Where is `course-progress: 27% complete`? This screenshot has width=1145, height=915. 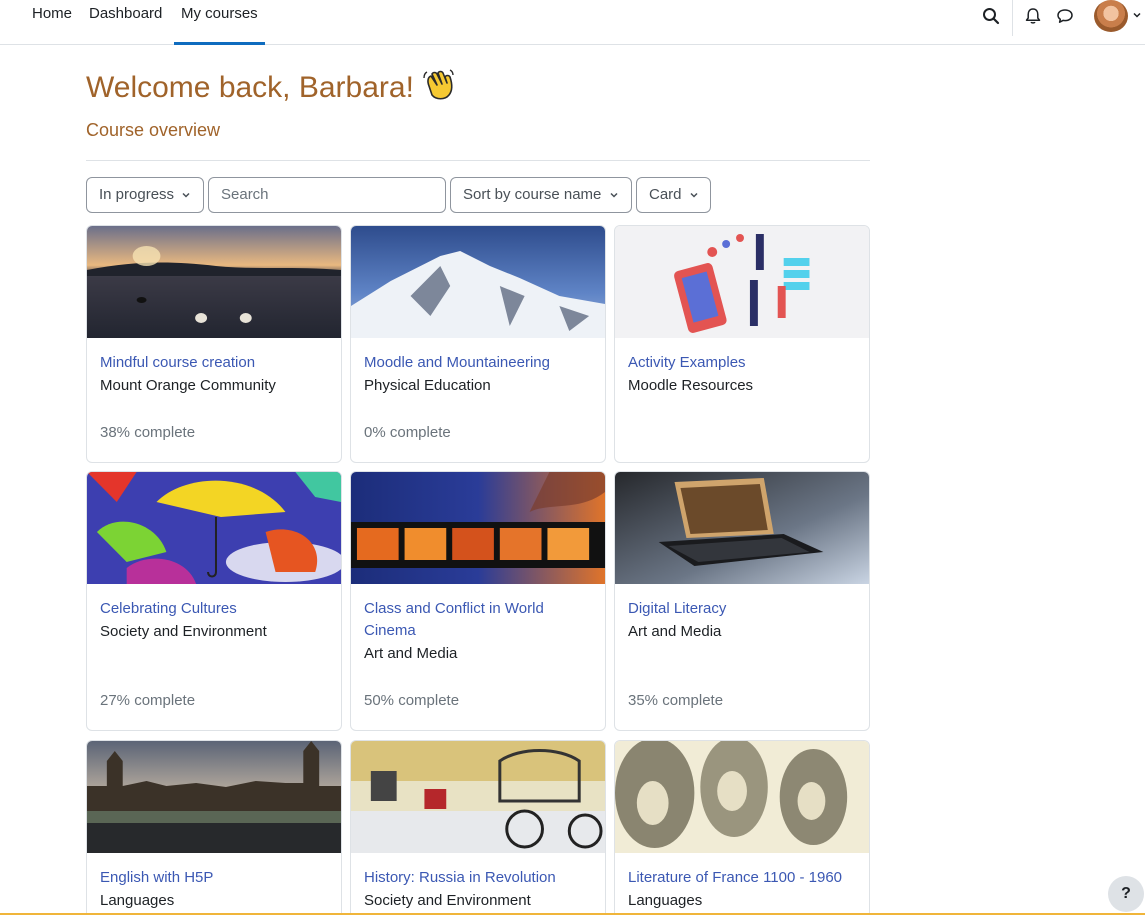
course-progress: 27% complete is located at coordinates (148, 700).